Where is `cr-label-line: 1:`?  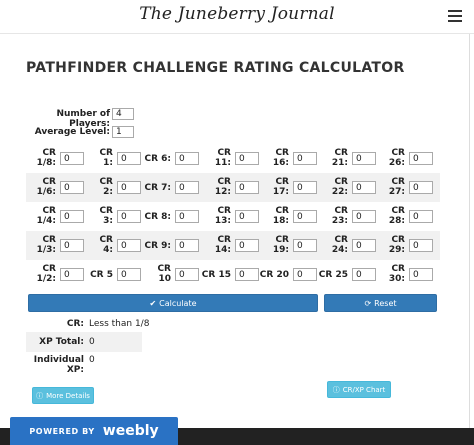
cr-label-line: 1: is located at coordinates (108, 163).